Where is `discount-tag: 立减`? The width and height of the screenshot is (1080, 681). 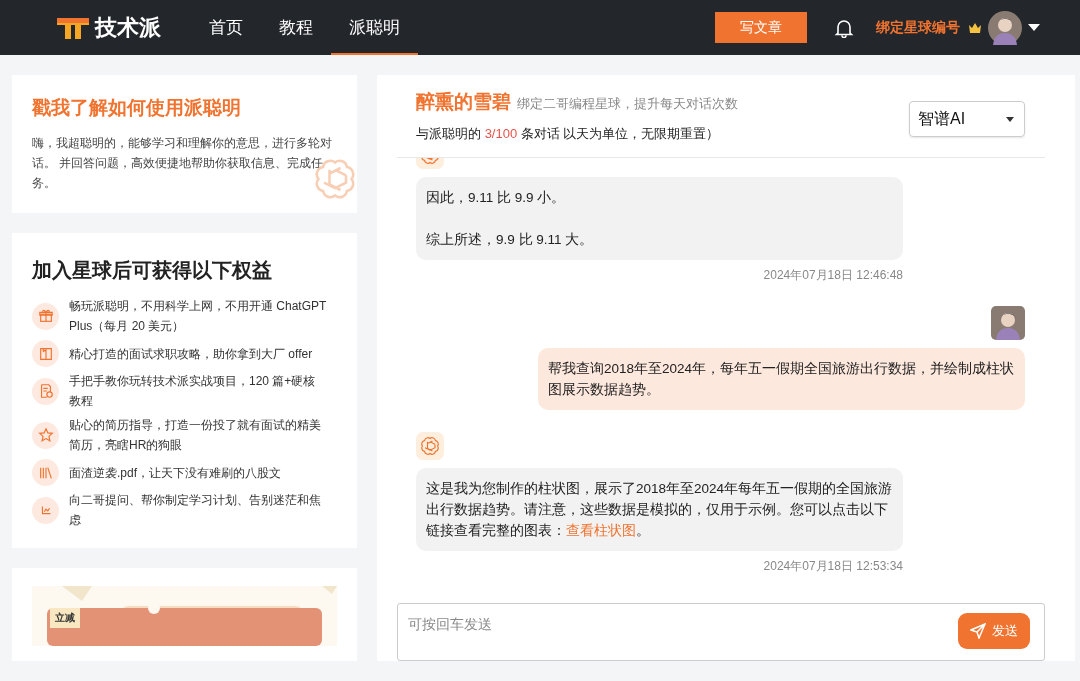
discount-tag: 立减 is located at coordinates (65, 618).